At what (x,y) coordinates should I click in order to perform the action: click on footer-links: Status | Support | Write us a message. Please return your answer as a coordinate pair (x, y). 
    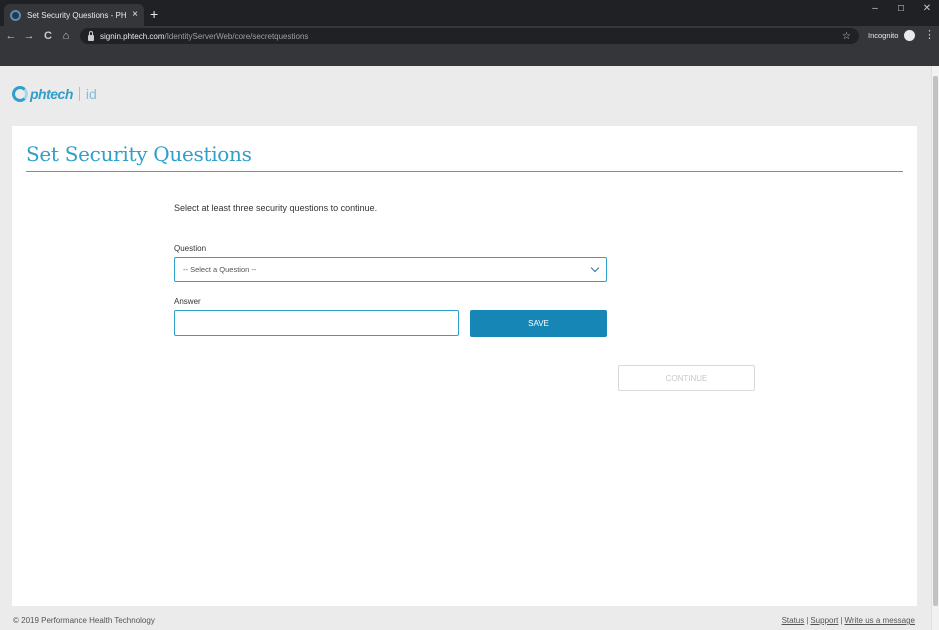
    Looking at the image, I should click on (848, 620).